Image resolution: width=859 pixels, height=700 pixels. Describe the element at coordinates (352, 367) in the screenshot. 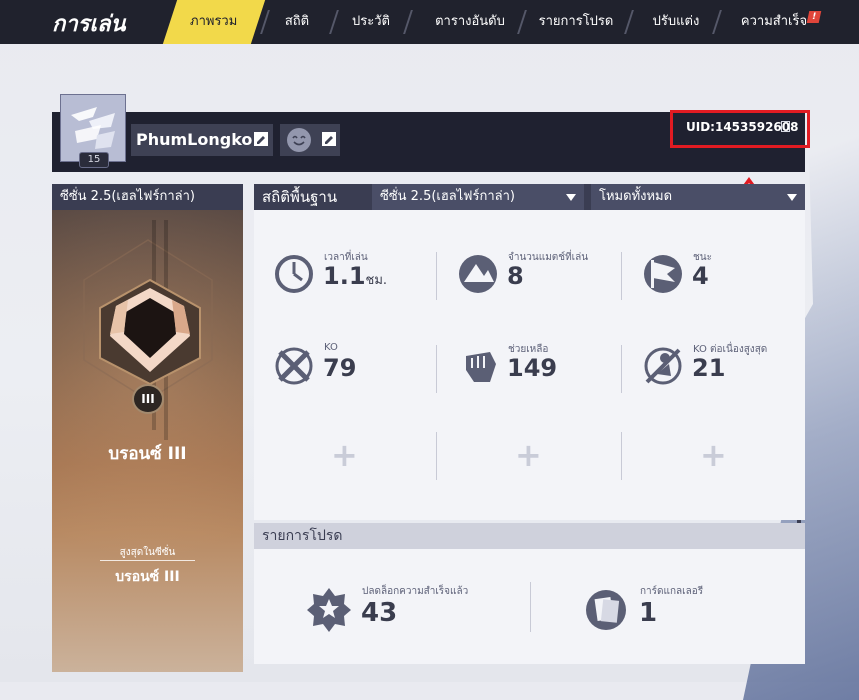

I see `stat-ko: KO 79` at that location.